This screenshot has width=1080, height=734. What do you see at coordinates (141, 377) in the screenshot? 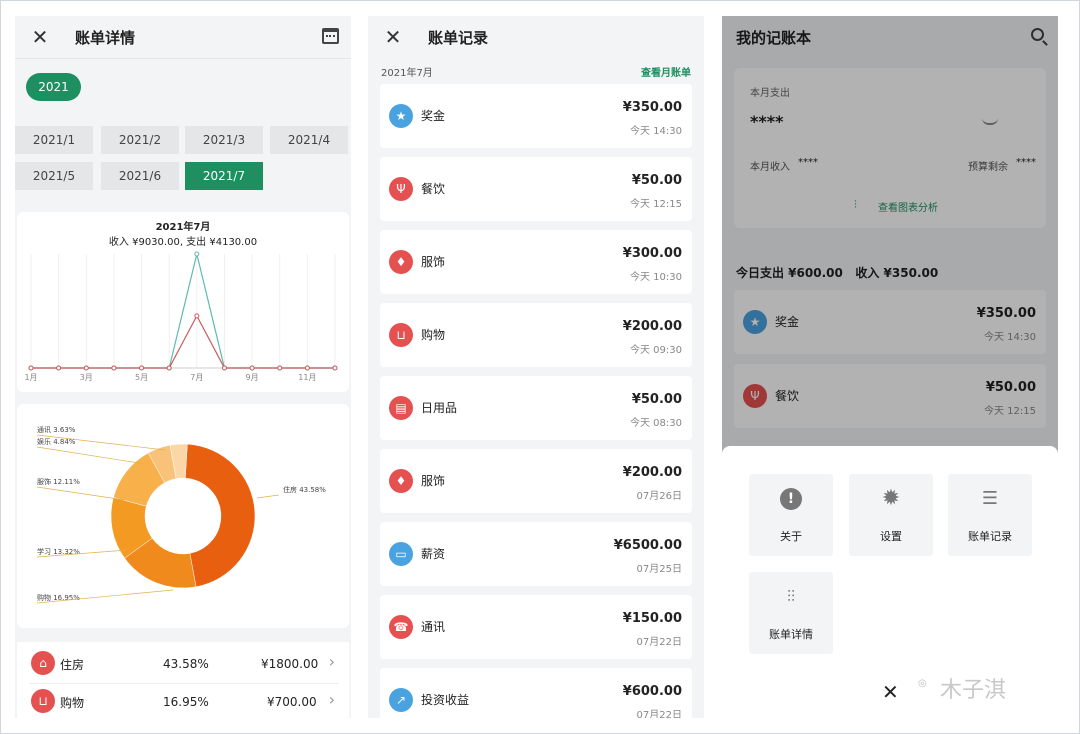
I see `x-tick-label: 5月` at bounding box center [141, 377].